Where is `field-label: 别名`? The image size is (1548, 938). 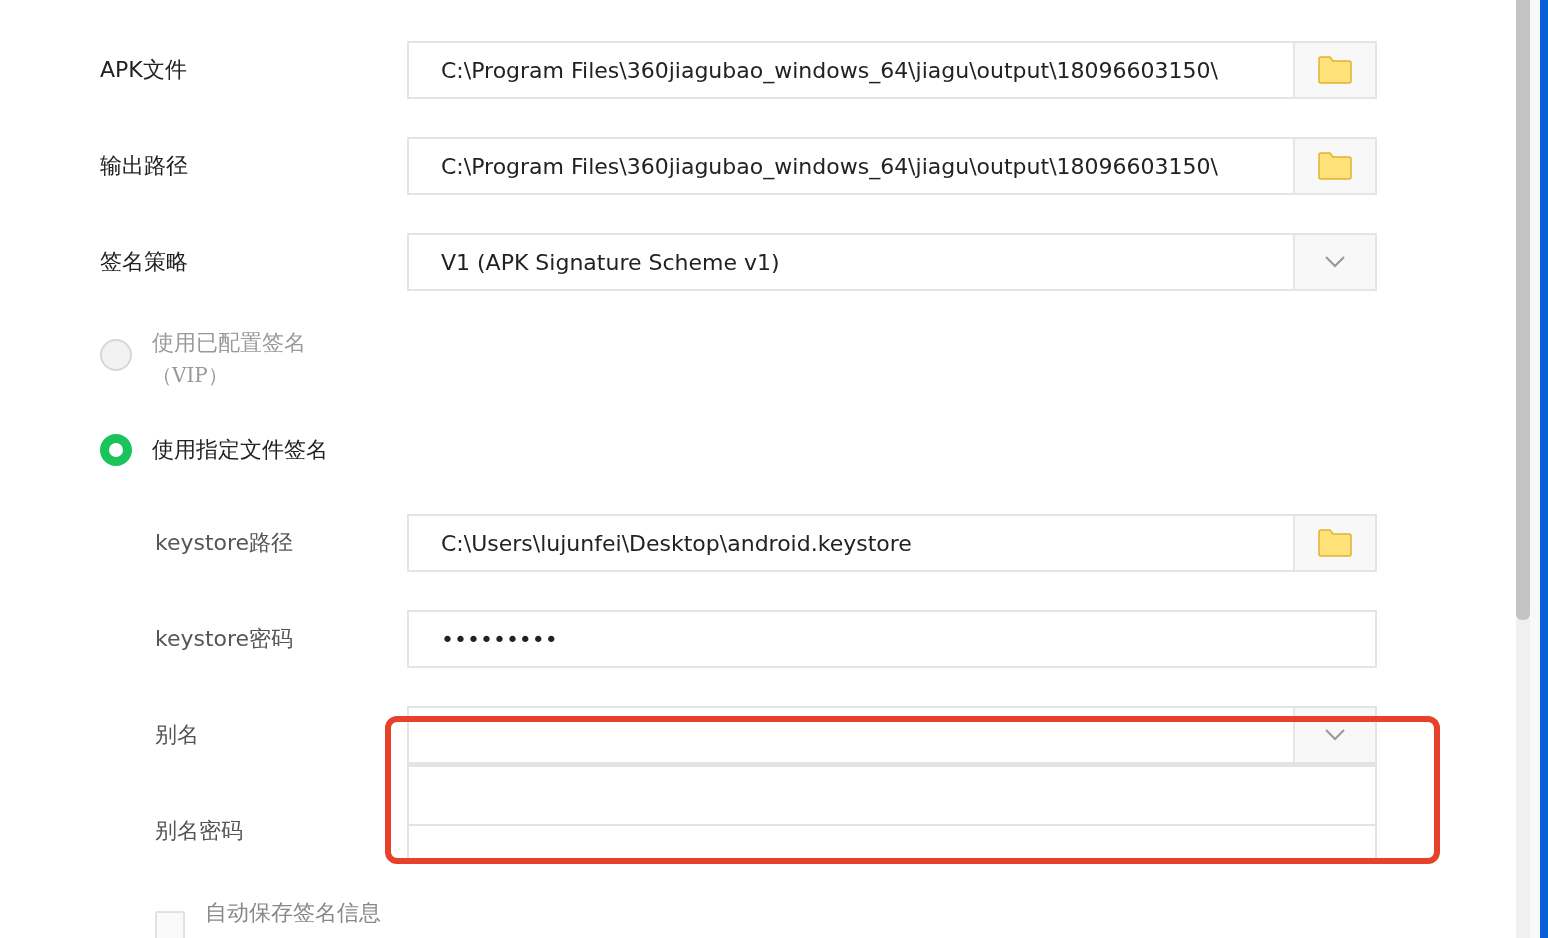
field-label: 别名 is located at coordinates (177, 735).